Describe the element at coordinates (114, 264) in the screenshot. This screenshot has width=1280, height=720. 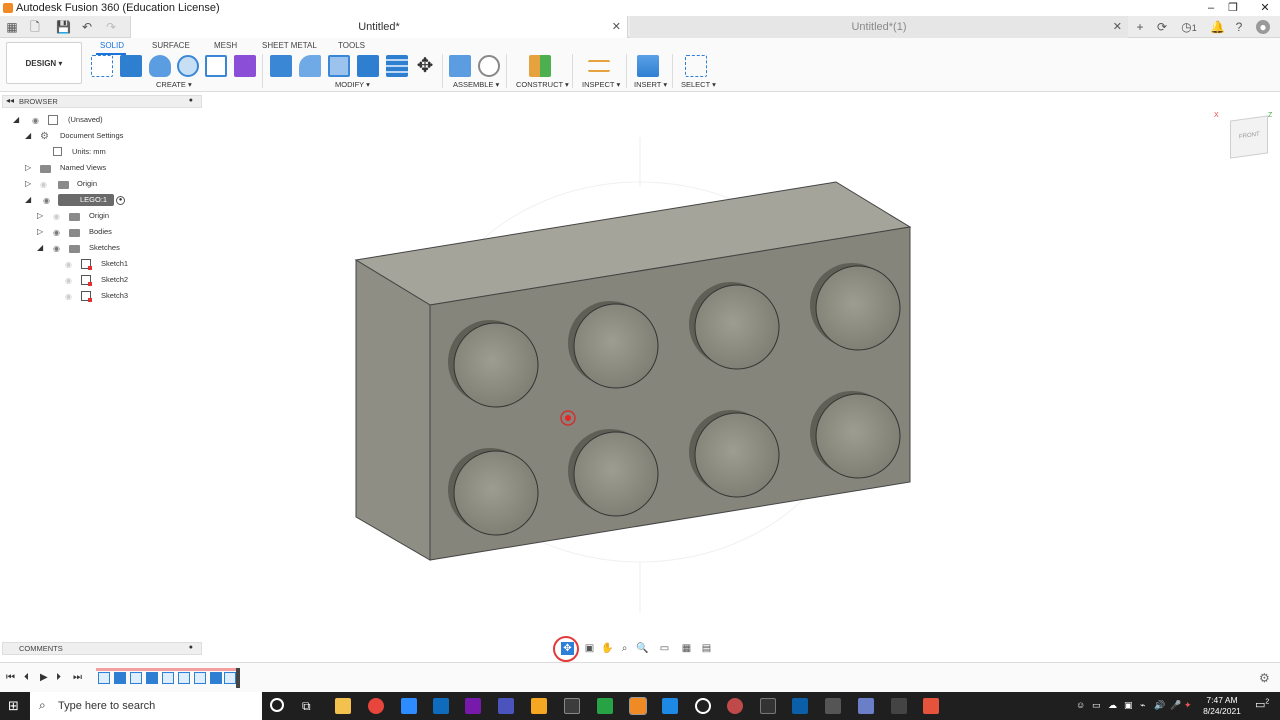
I see `tree-item-sketch1: Sketch1` at that location.